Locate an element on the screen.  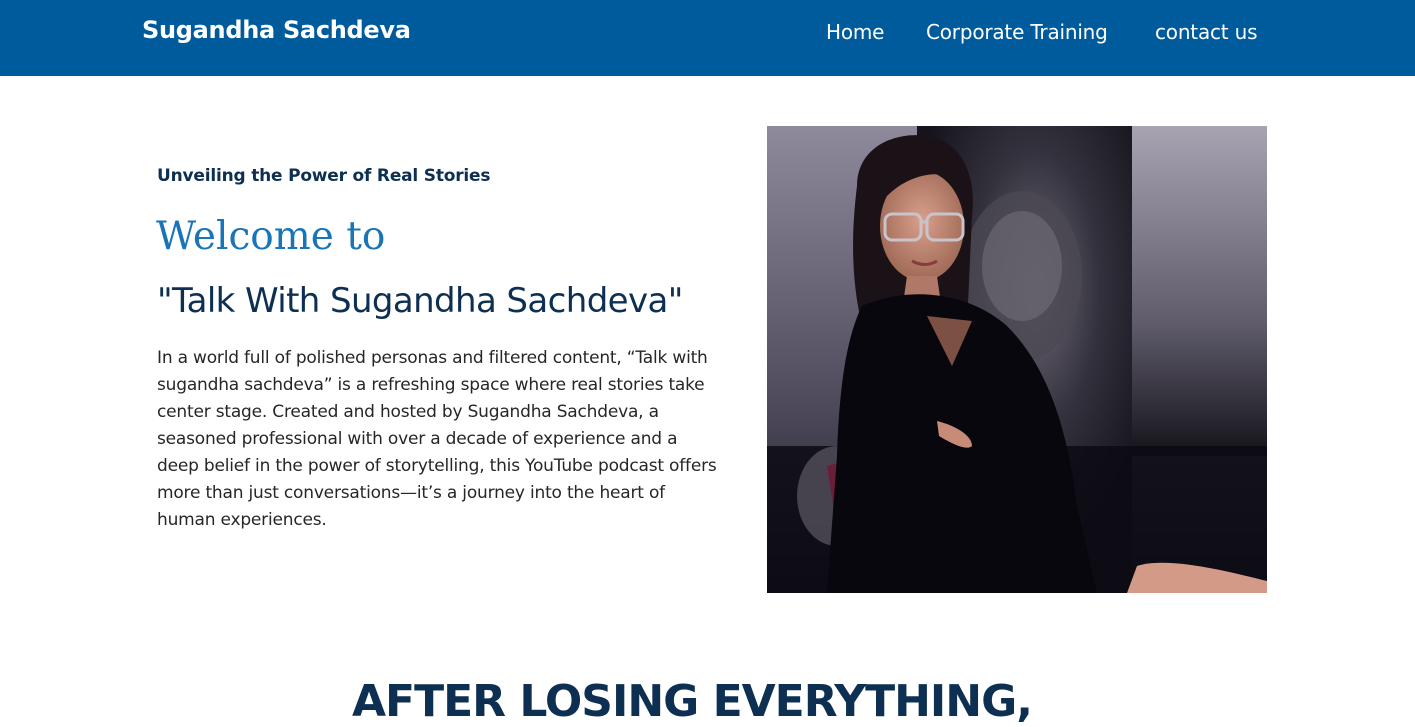
welcome-heading: Welcome to is located at coordinates (271, 236).